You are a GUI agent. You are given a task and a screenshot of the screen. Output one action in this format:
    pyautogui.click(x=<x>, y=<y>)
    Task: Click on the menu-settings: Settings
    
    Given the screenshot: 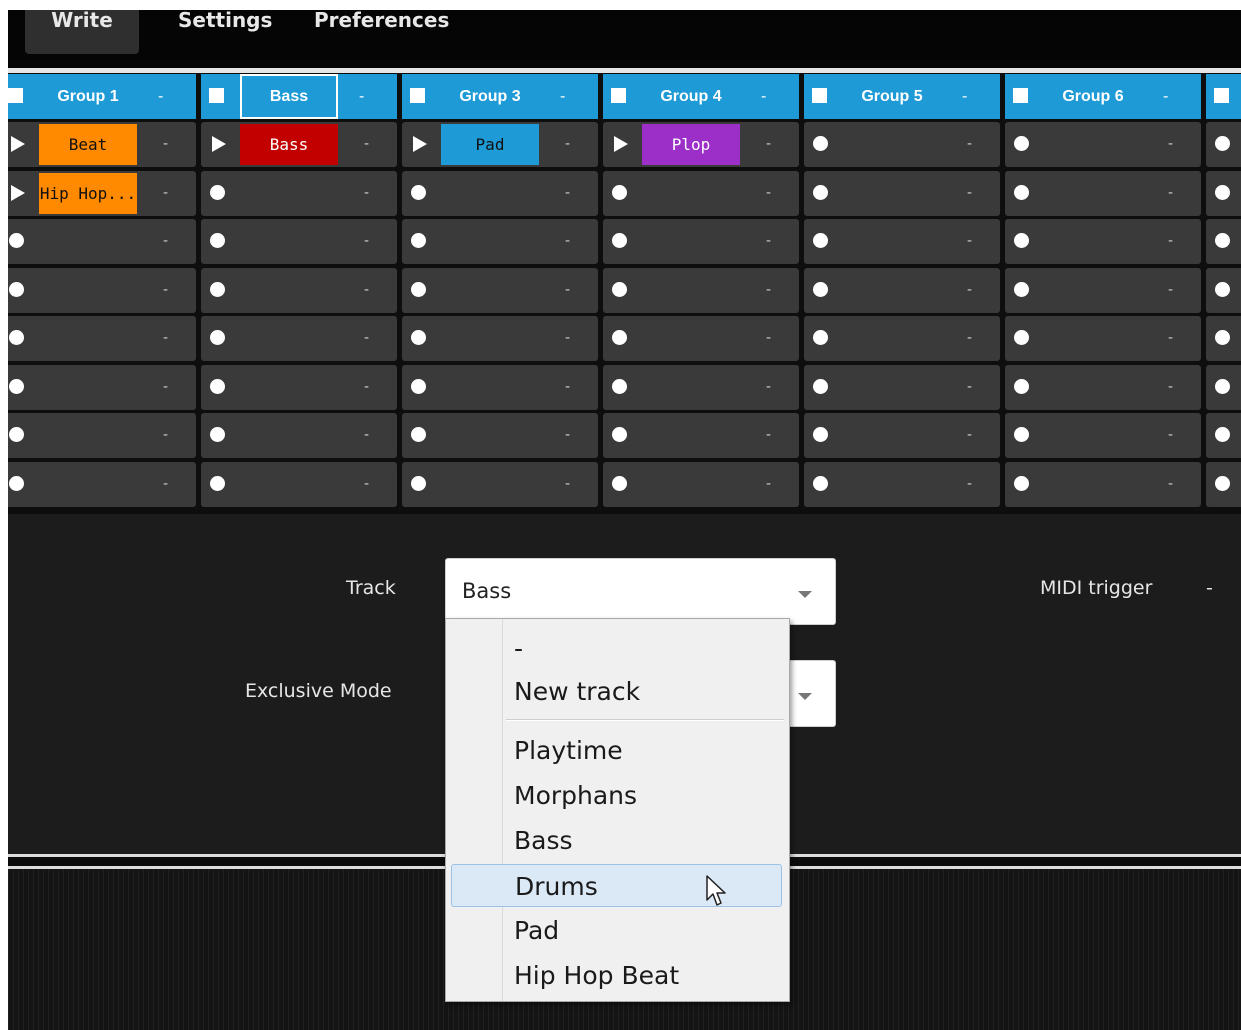 What is the action you would take?
    pyautogui.click(x=225, y=32)
    